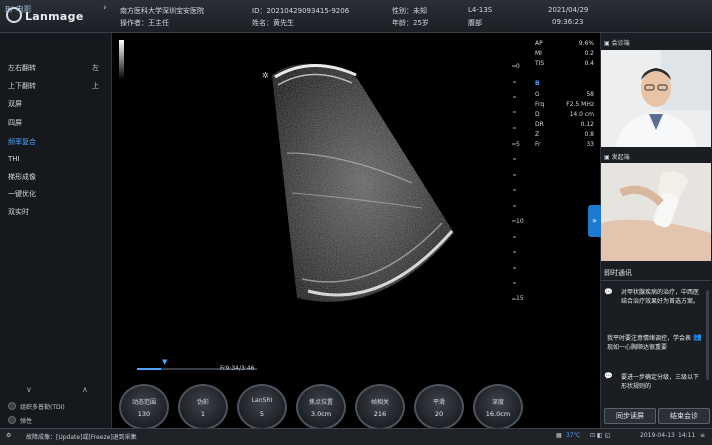 This screenshot has width=712, height=445. I want to click on option-tdi: 组织多普勒(TDI), so click(36, 406).